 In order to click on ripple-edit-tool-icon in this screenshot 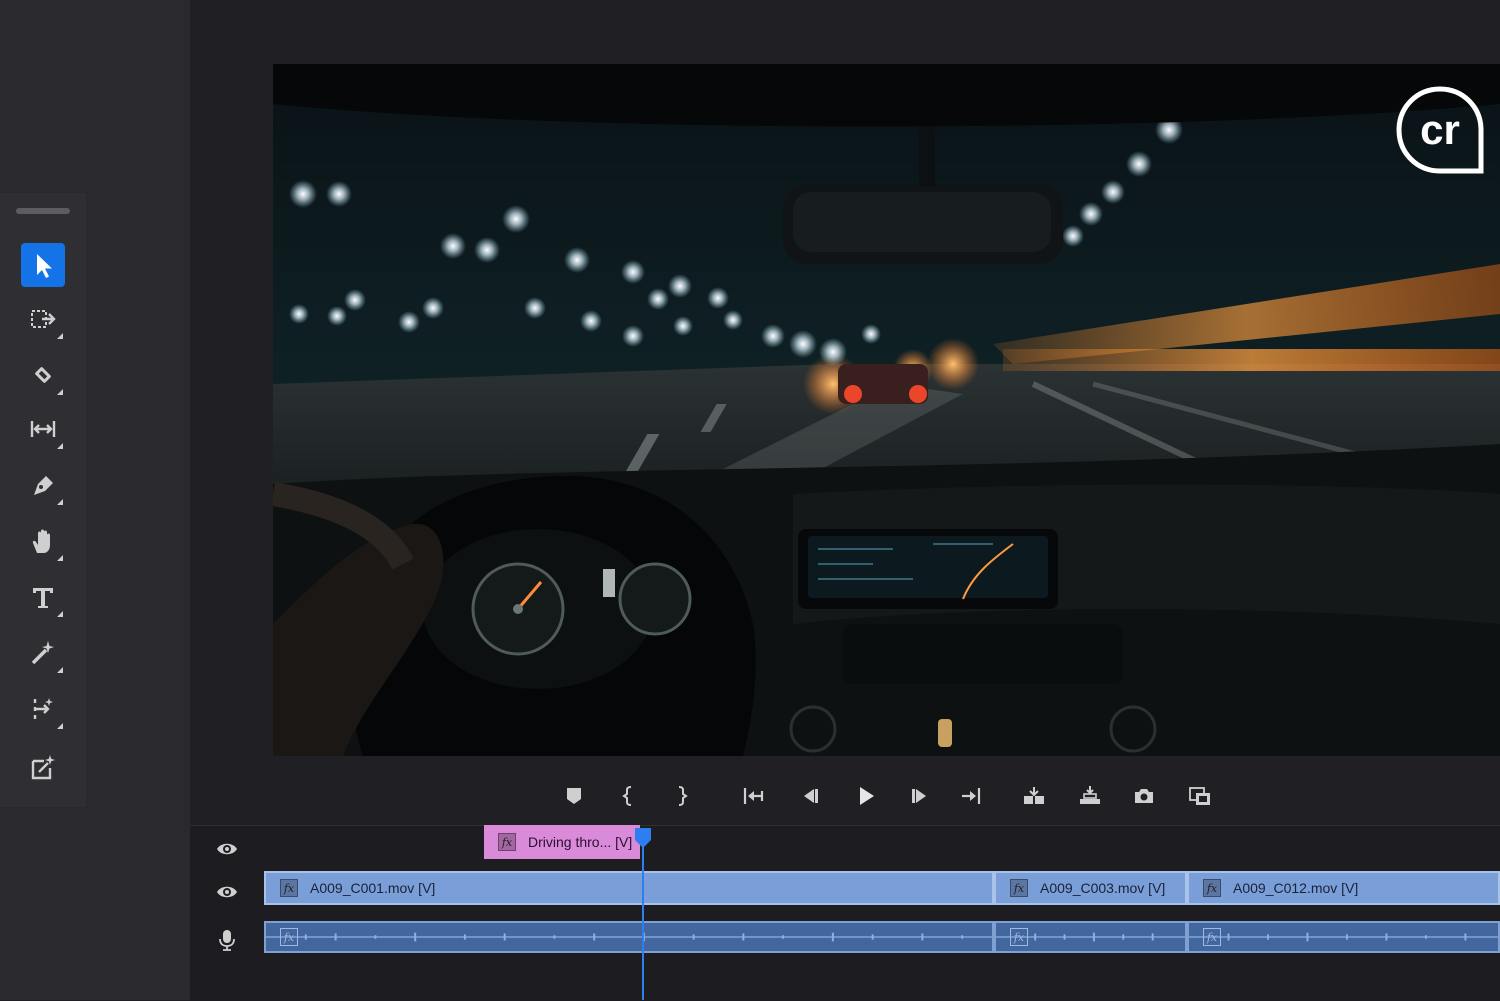, I will do `click(43, 429)`.